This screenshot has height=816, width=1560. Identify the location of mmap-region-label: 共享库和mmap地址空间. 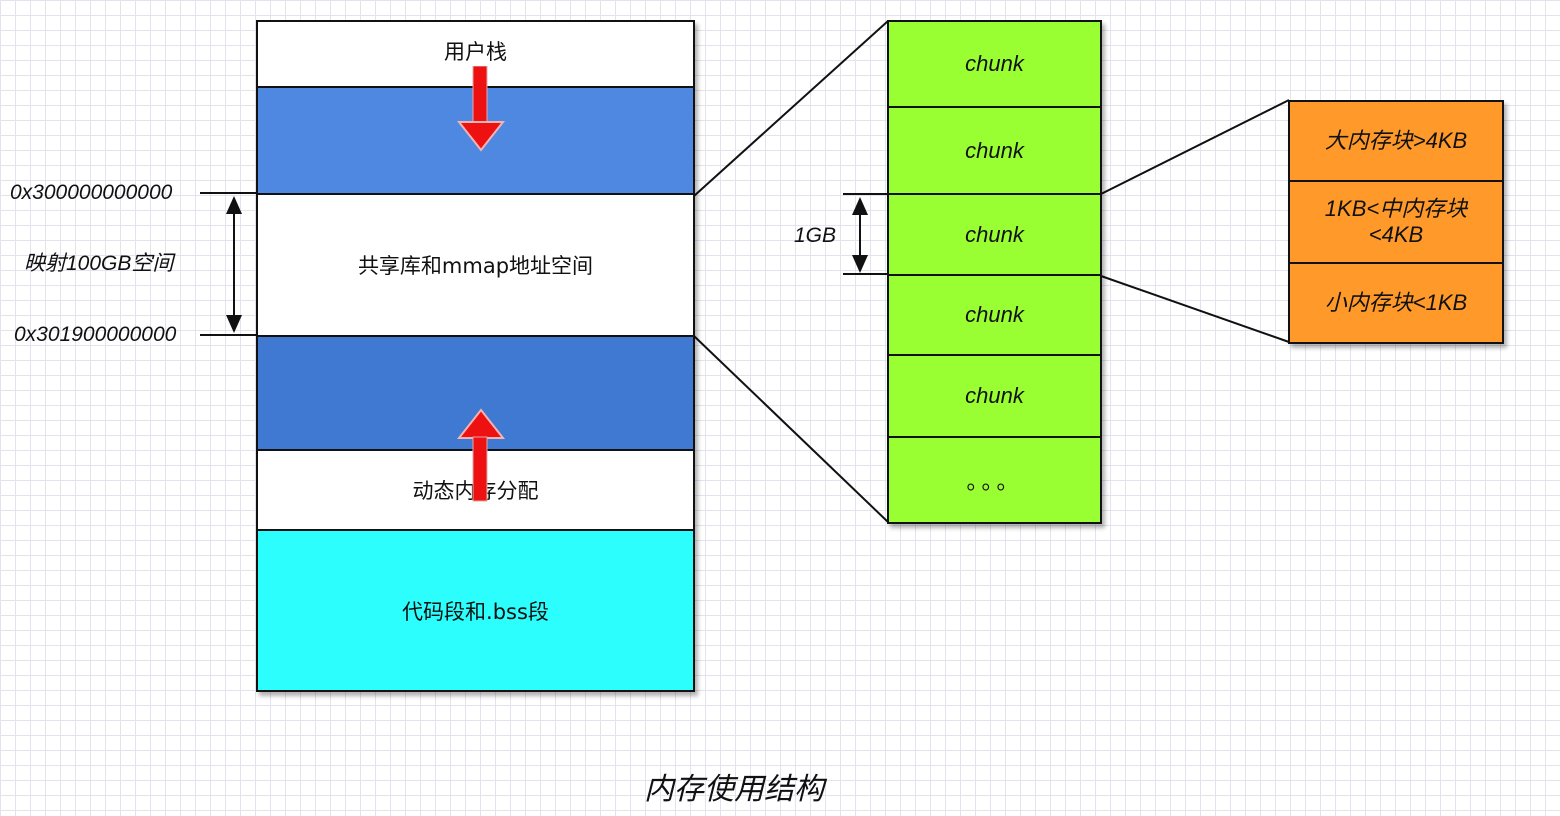
(475, 266).